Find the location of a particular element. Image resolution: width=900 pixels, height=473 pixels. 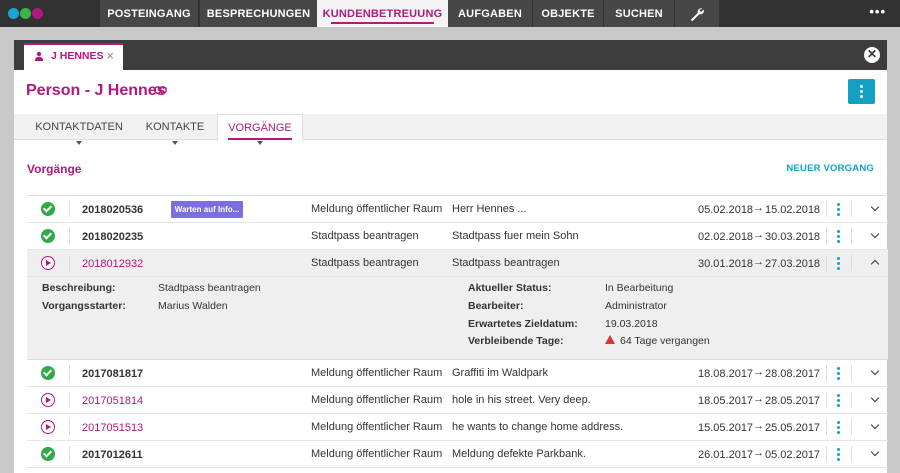

detail-value: 19.03.2018 is located at coordinates (631, 324).